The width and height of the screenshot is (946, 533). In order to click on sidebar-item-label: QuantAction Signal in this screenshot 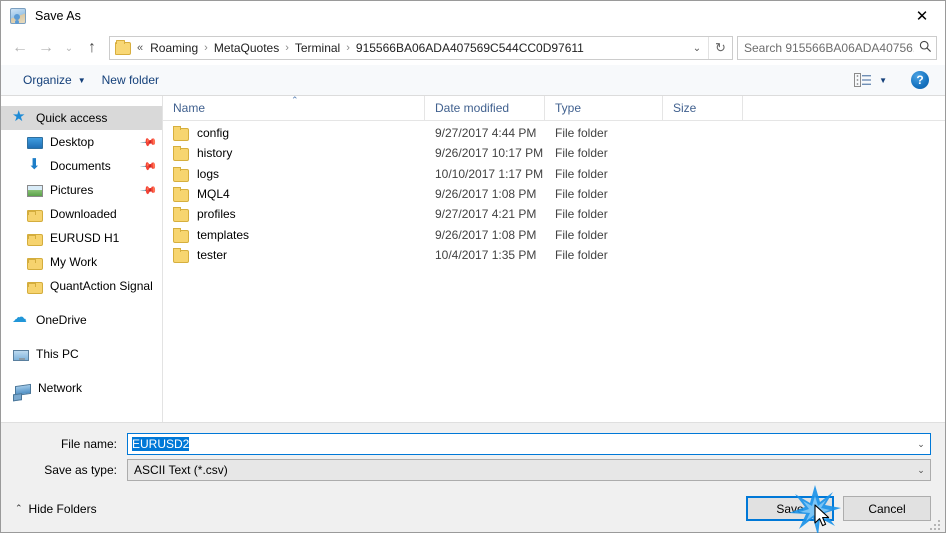, I will do `click(101, 286)`.